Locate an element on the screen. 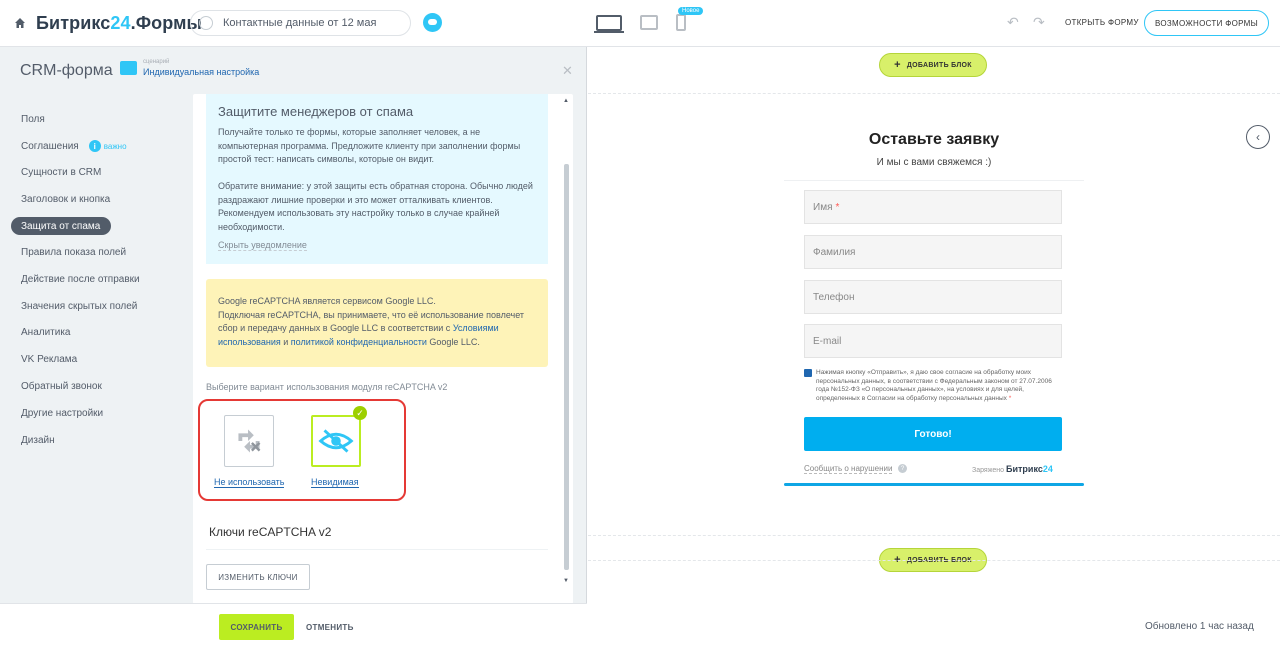  scenario-label: сценарий is located at coordinates (156, 62).